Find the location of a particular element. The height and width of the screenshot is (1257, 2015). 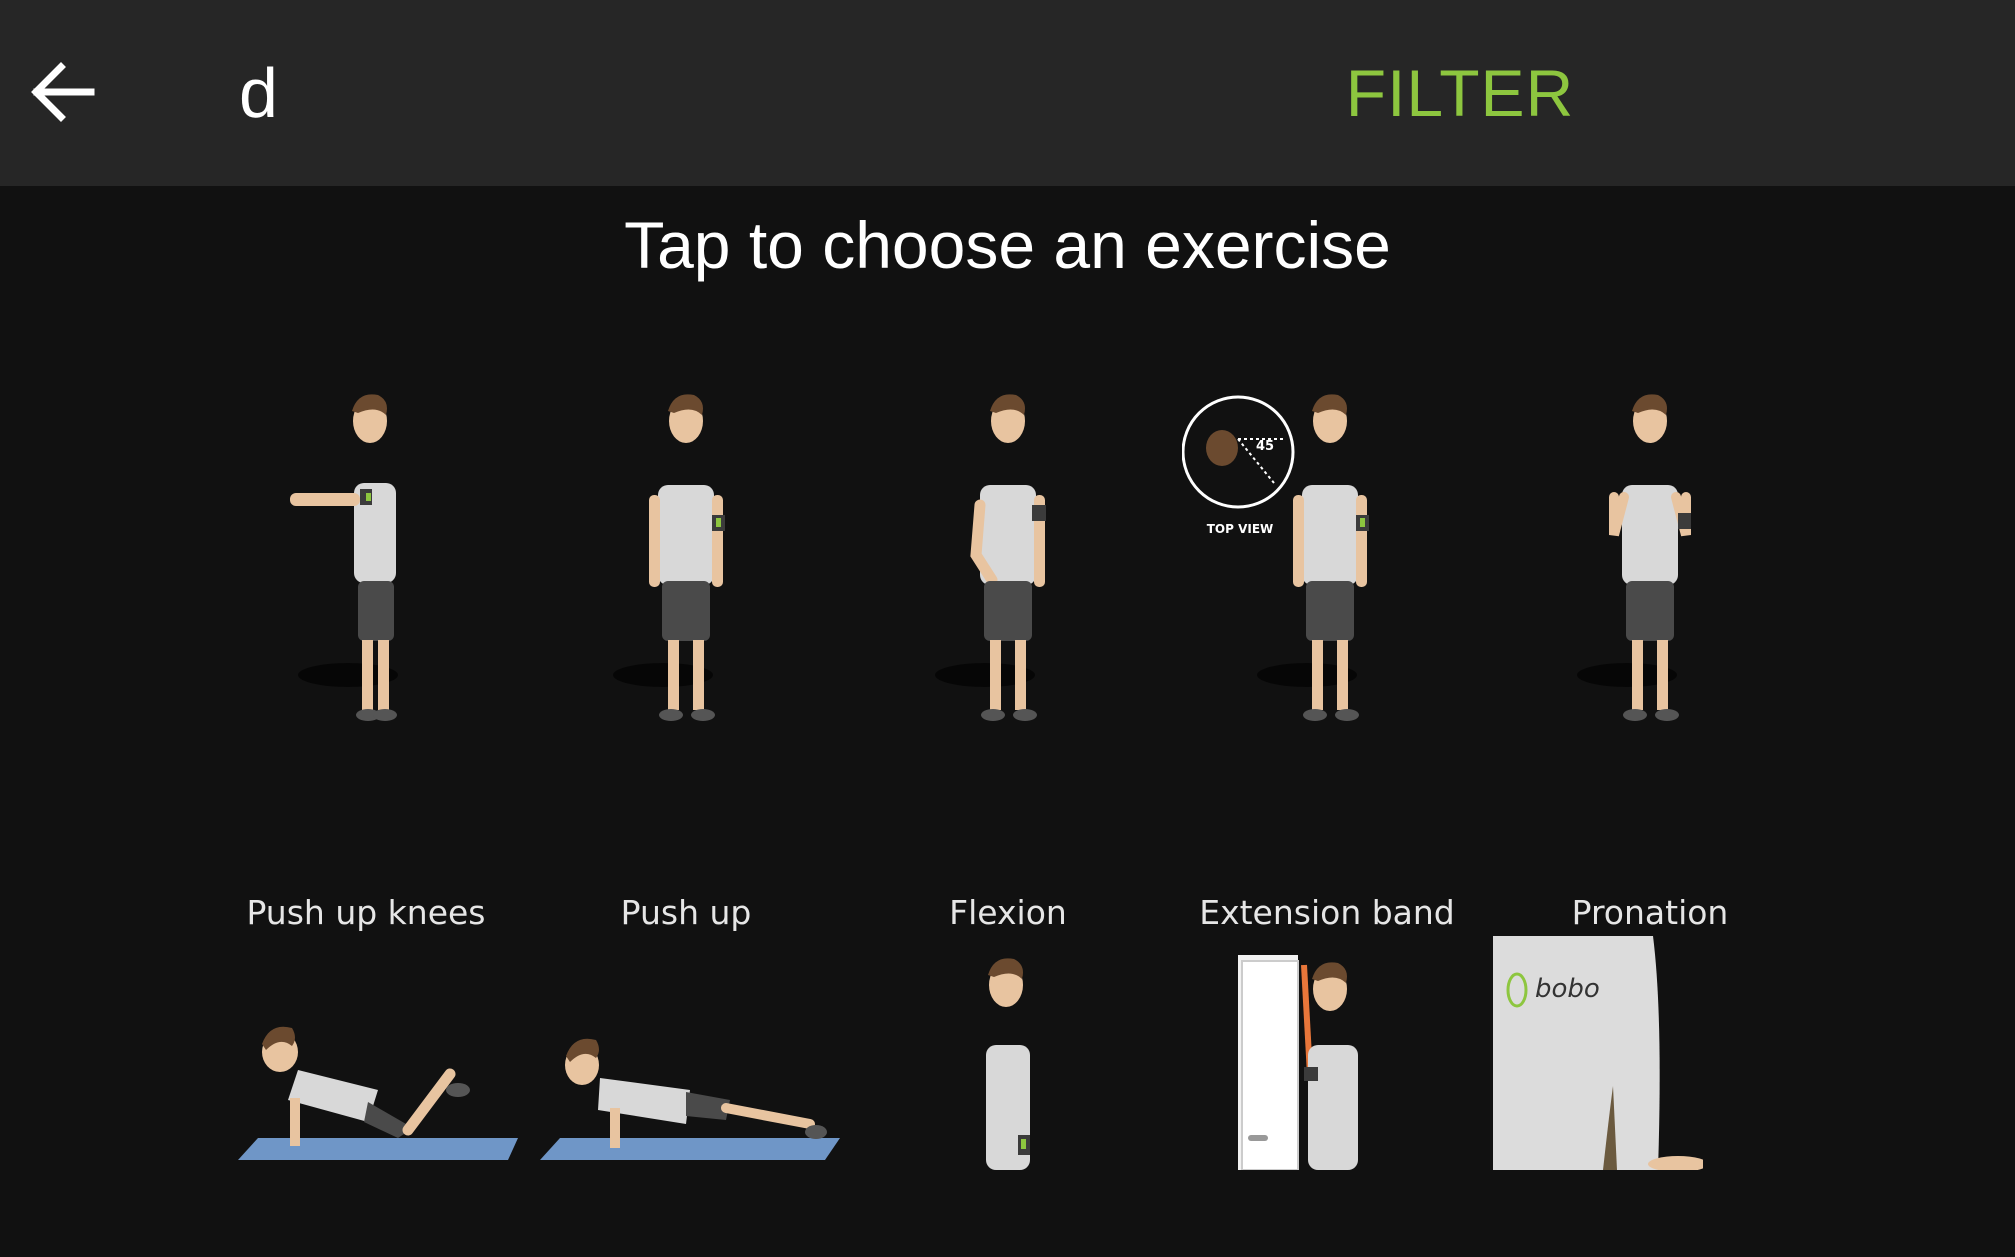

exercise-label: Push up knees is located at coordinates (366, 912).